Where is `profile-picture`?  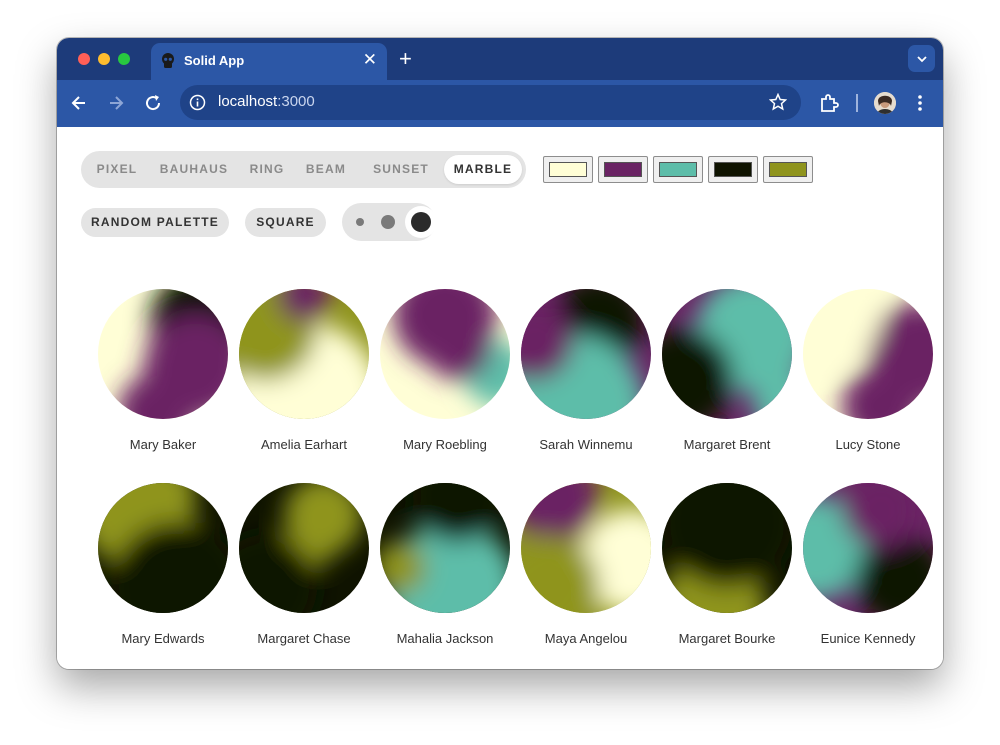 profile-picture is located at coordinates (885, 103).